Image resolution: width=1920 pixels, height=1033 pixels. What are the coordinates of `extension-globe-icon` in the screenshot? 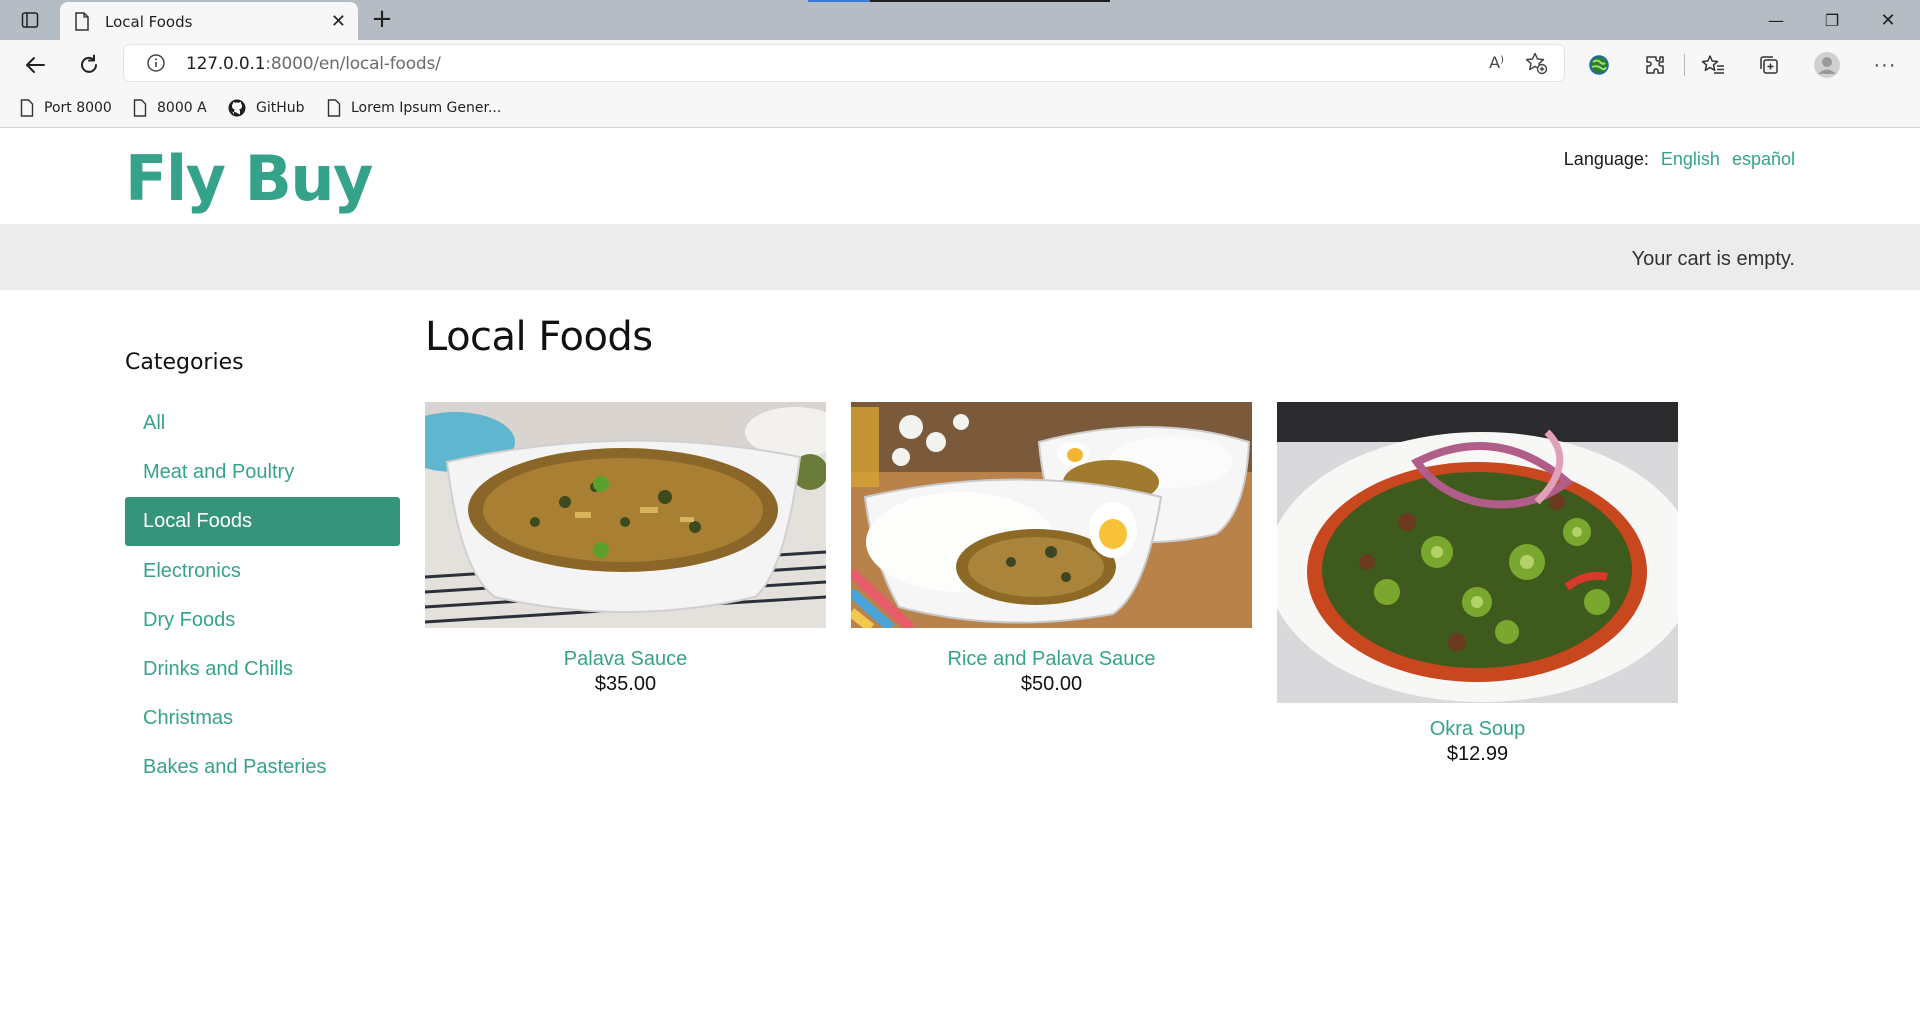 It's located at (1599, 65).